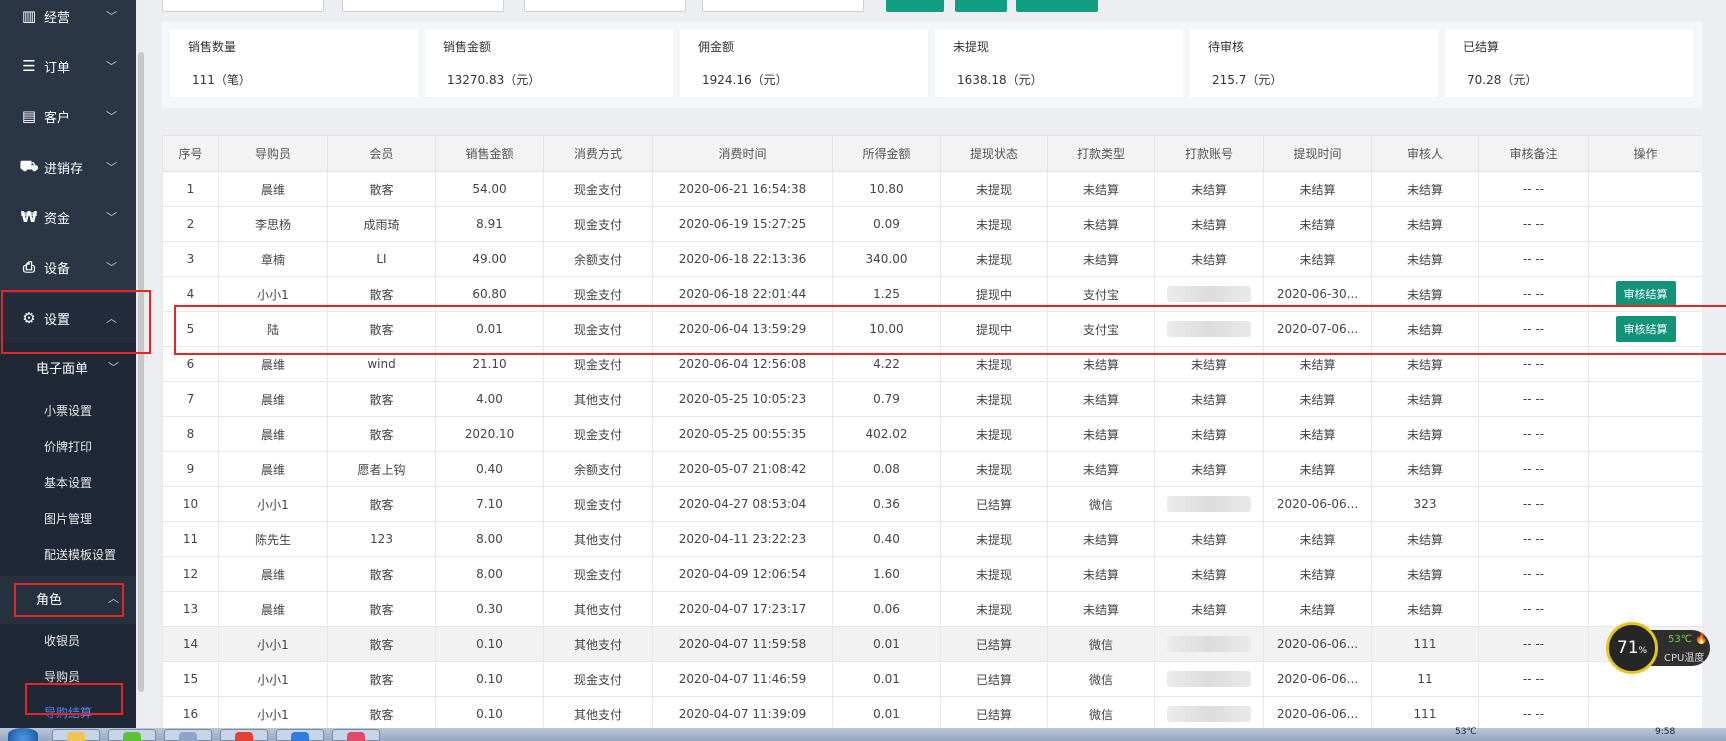 The height and width of the screenshot is (741, 1726). What do you see at coordinates (742, 294) in the screenshot?
I see `table-cell: 2020-06-18 22:01:44` at bounding box center [742, 294].